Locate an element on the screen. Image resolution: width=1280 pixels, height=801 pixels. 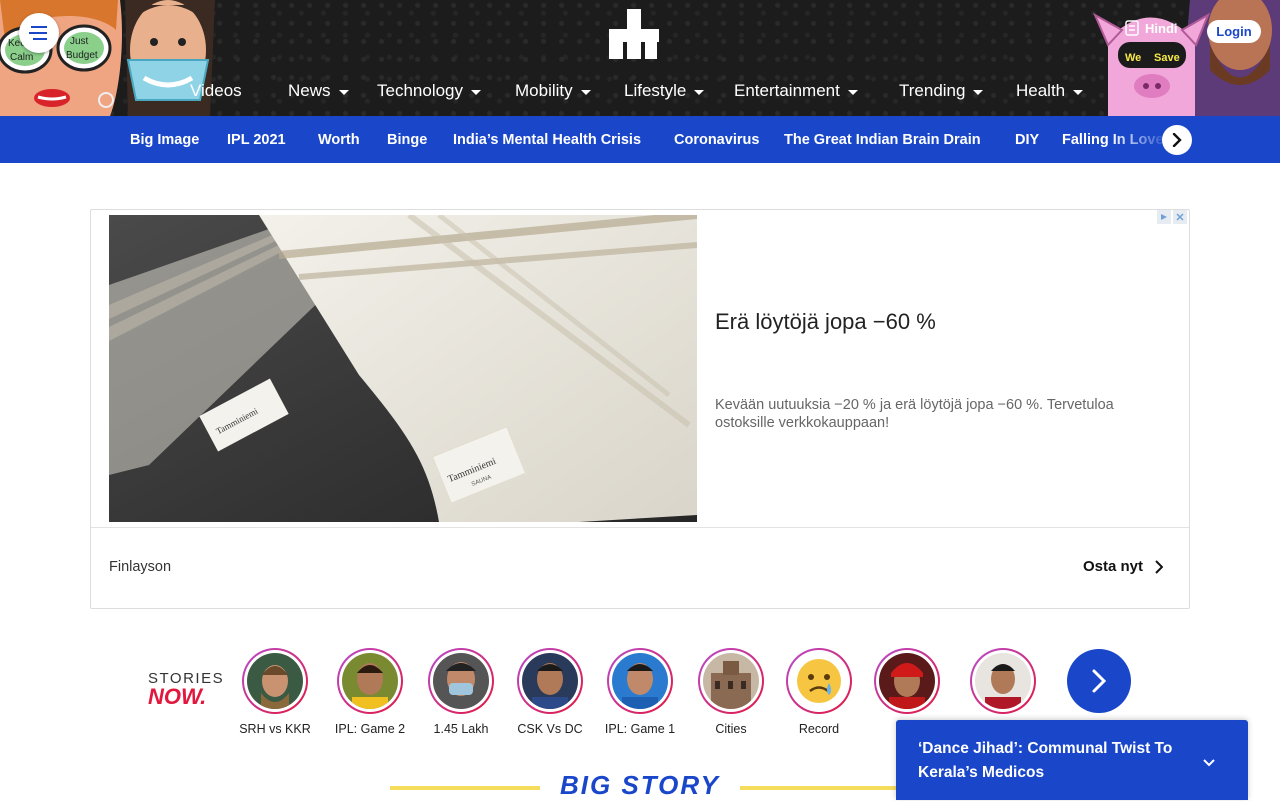
nav-label: Trending is located at coordinates (932, 90).